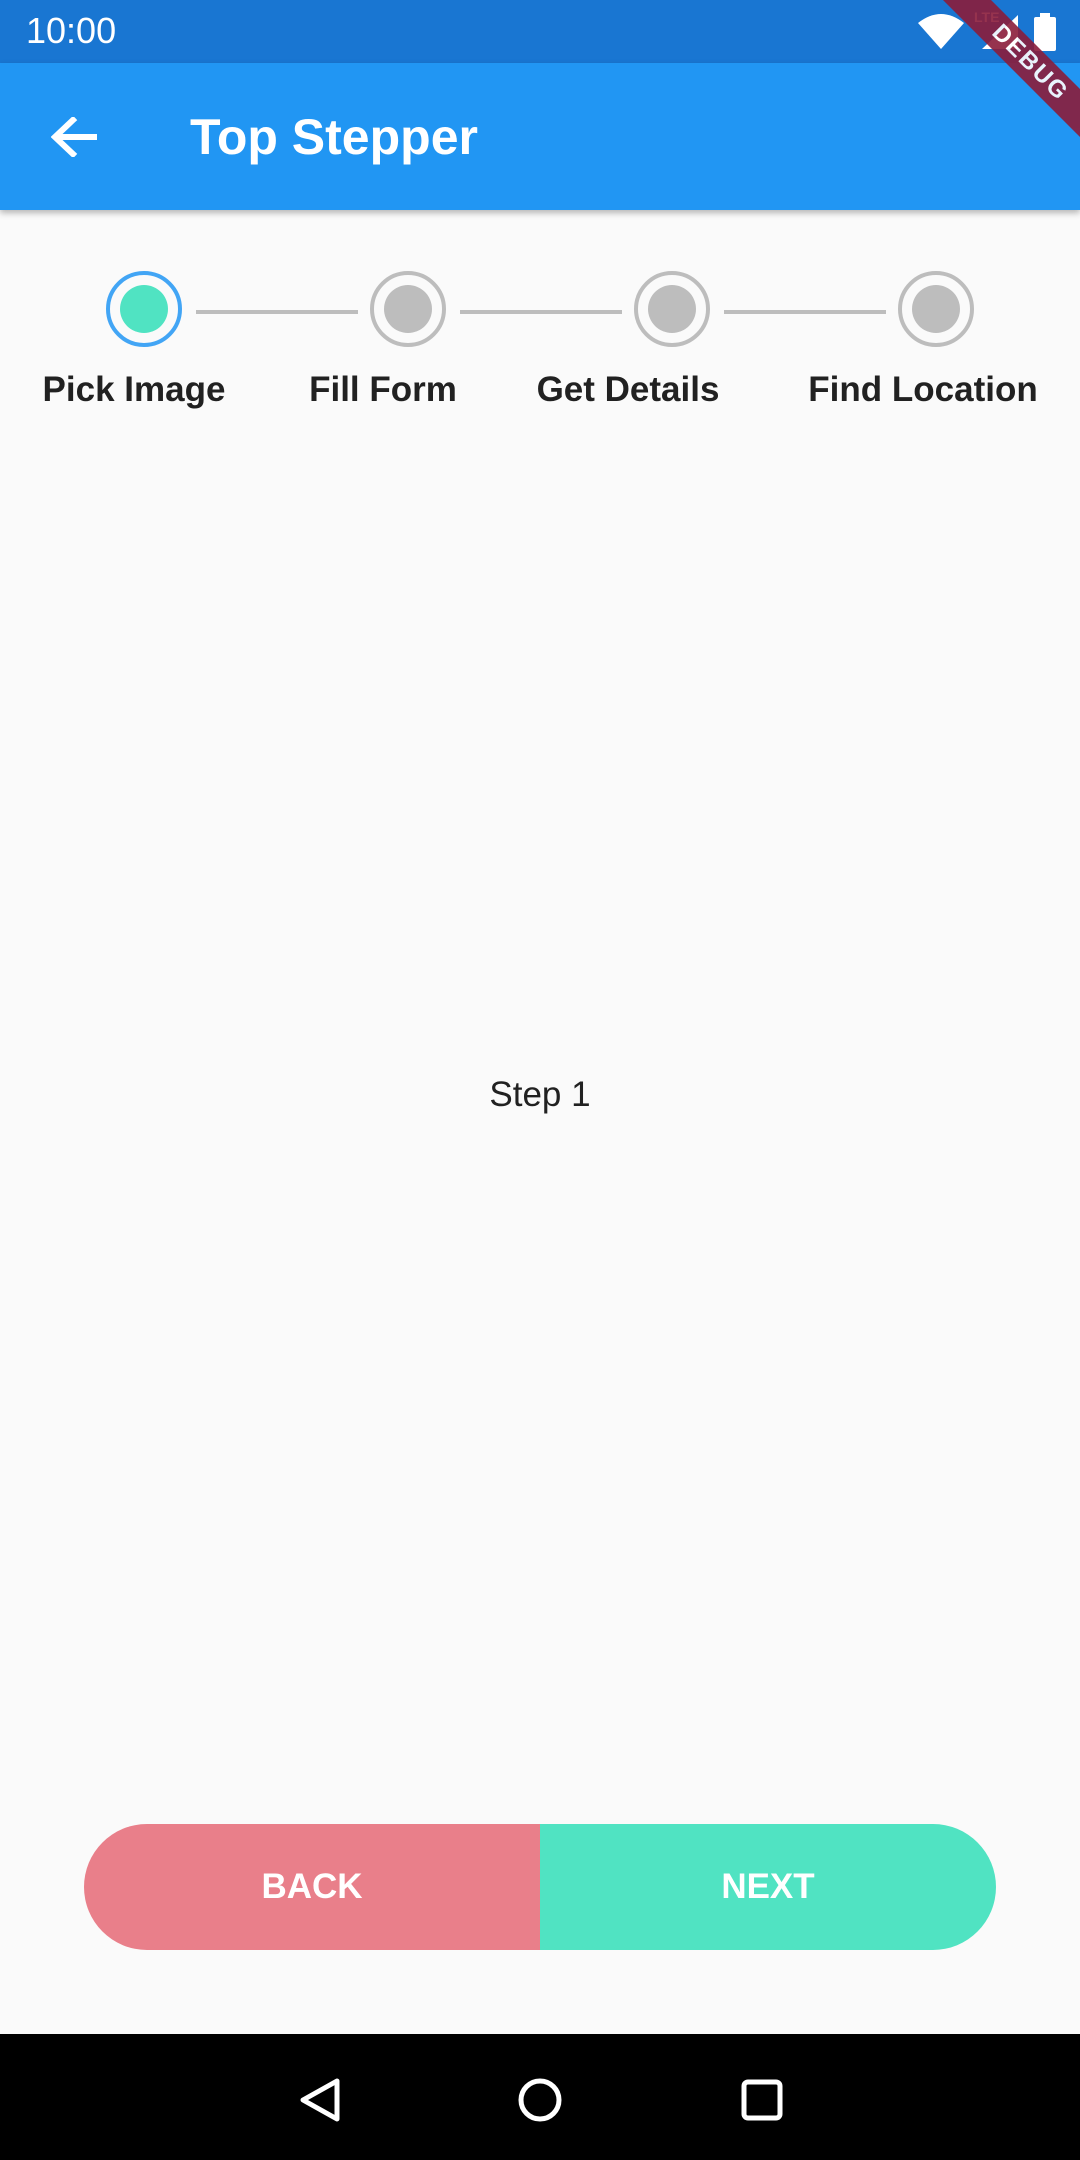 The height and width of the screenshot is (2160, 1080). Describe the element at coordinates (1045, 32) in the screenshot. I see `battery-icon` at that location.